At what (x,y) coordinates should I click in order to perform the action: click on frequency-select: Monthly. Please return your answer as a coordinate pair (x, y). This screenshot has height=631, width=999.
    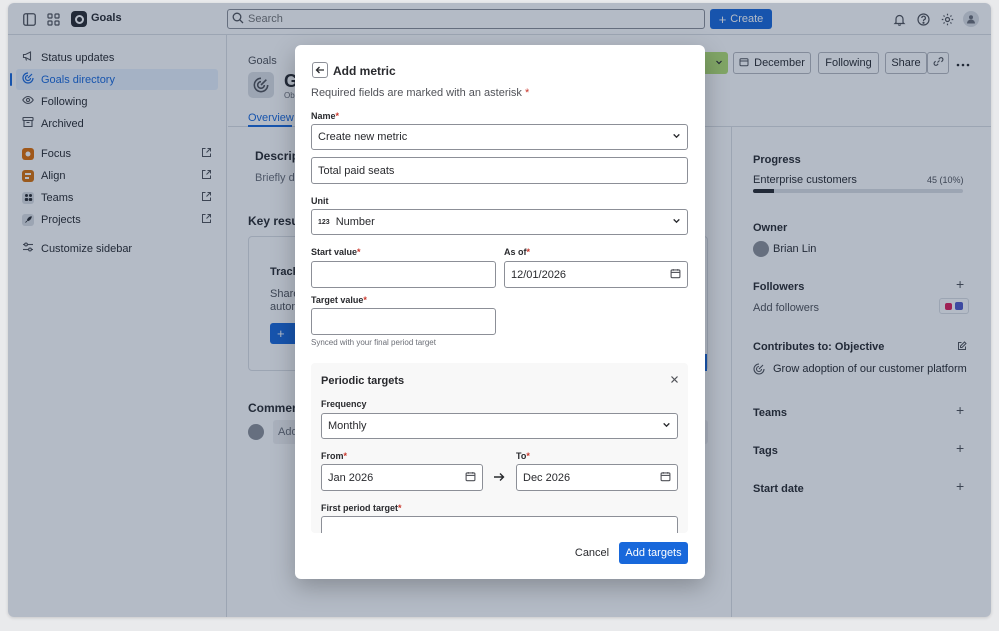
    Looking at the image, I should click on (499, 426).